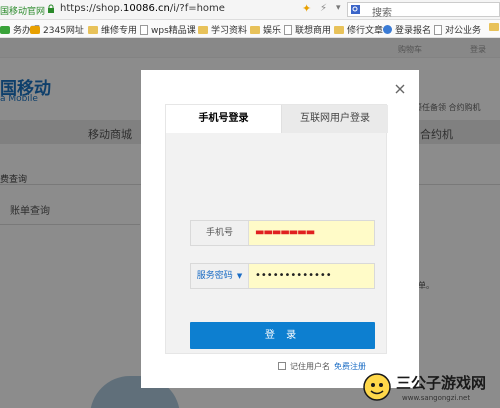 The height and width of the screenshot is (408, 500). Describe the element at coordinates (407, 29) in the screenshot. I see `bookmark-item: 登录报名` at that location.